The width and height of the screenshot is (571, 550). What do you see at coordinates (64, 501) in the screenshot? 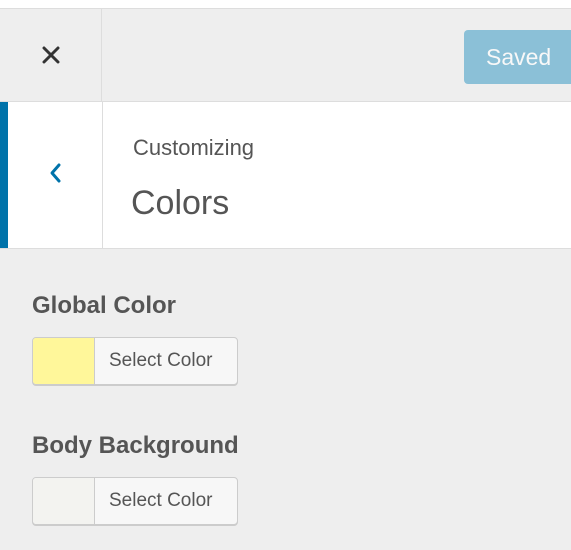
I see `body-background-swatch` at bounding box center [64, 501].